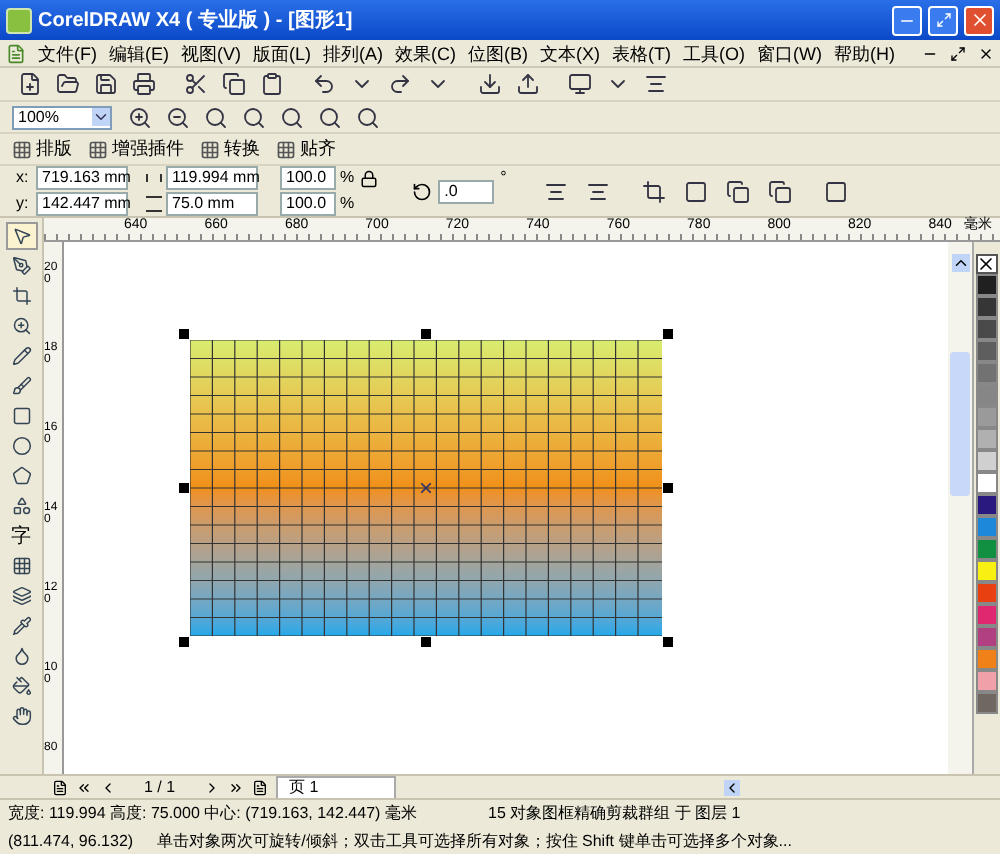  I want to click on lock-icon, so click(369, 179).